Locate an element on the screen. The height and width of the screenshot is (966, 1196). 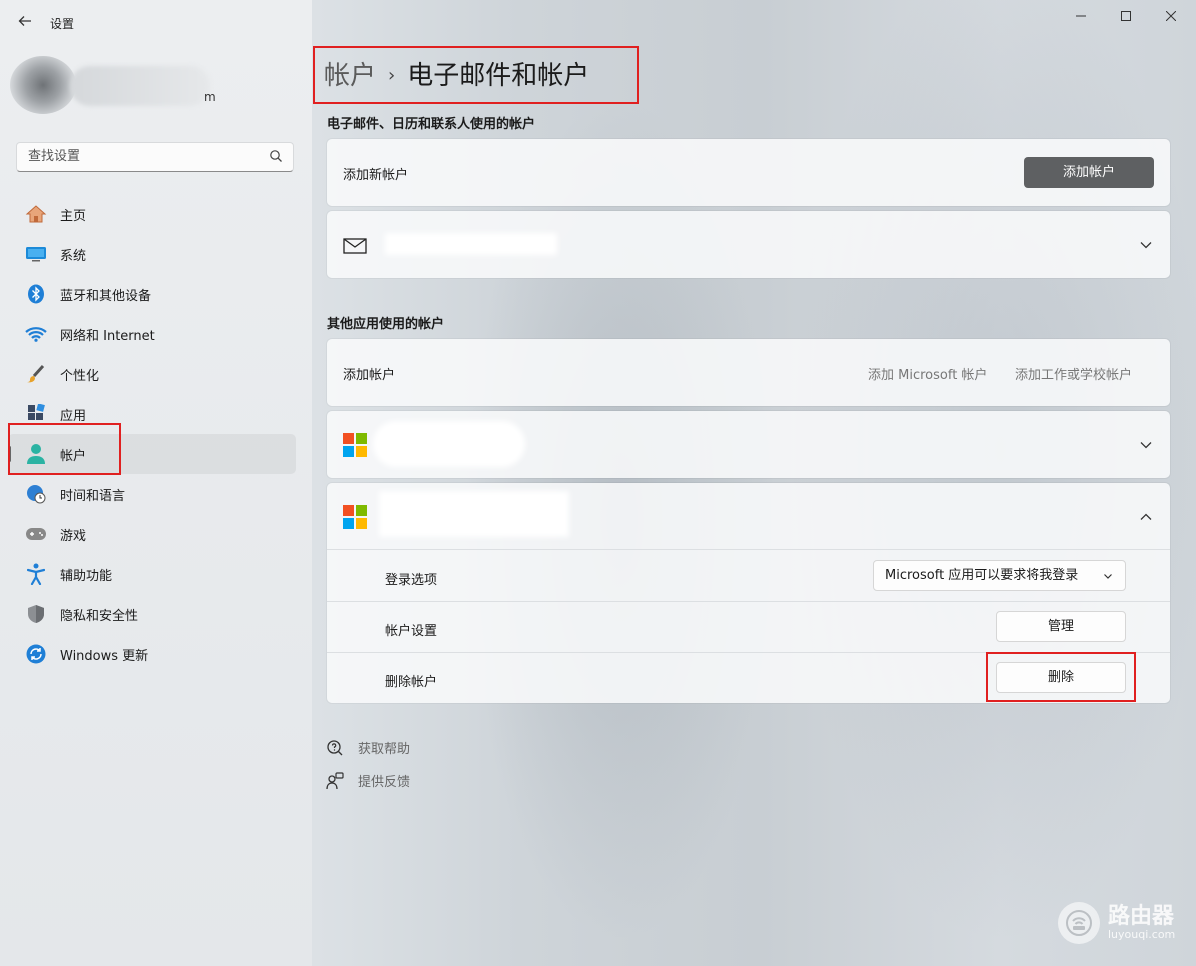
sidebar-item-label: 网络和 Internet is located at coordinates (107, 336).